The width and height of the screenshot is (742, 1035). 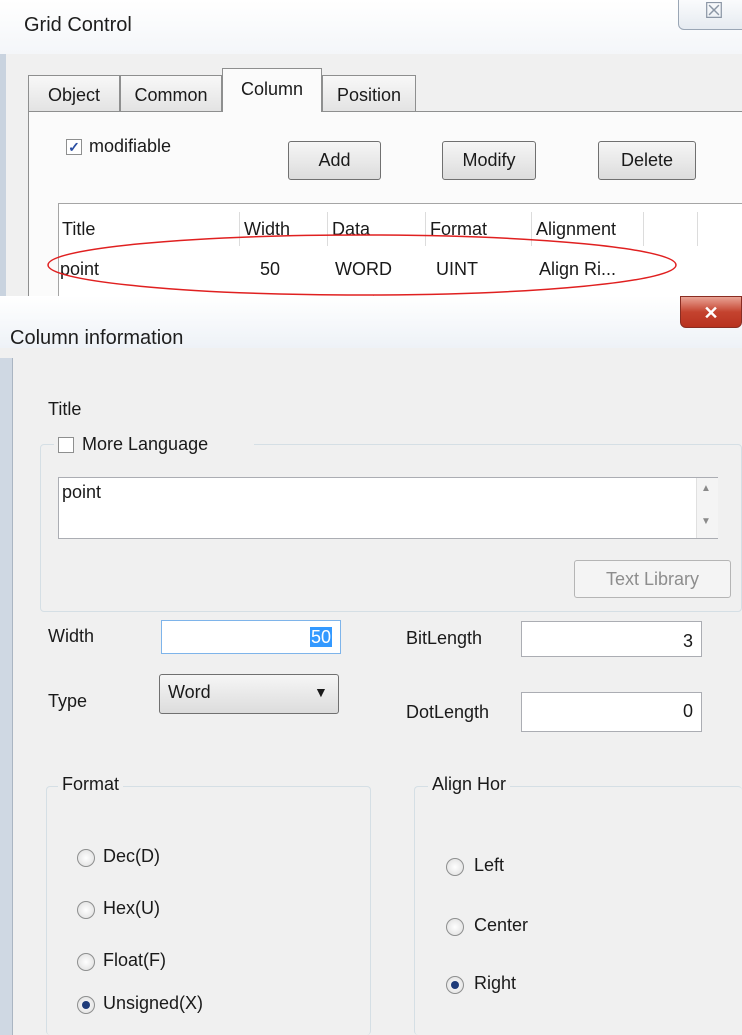 I want to click on format-group-label: Format, so click(x=91, y=784).